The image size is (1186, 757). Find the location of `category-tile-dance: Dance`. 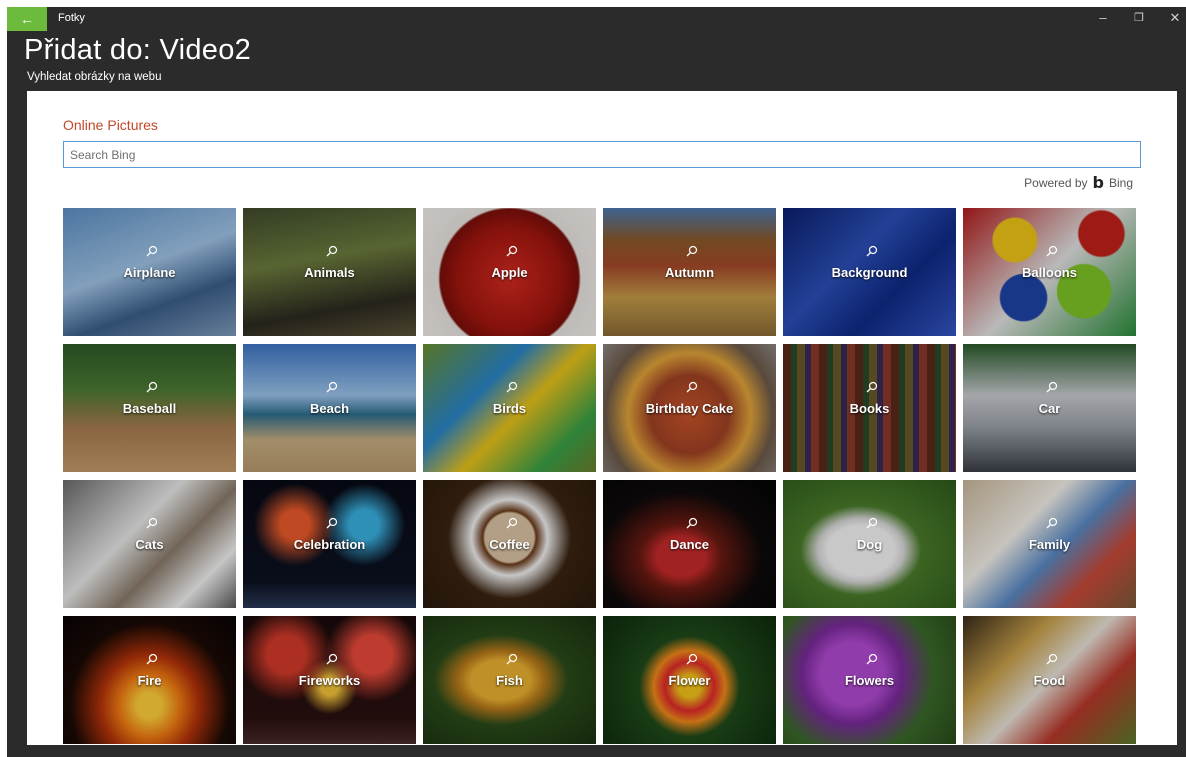

category-tile-dance: Dance is located at coordinates (689, 544).